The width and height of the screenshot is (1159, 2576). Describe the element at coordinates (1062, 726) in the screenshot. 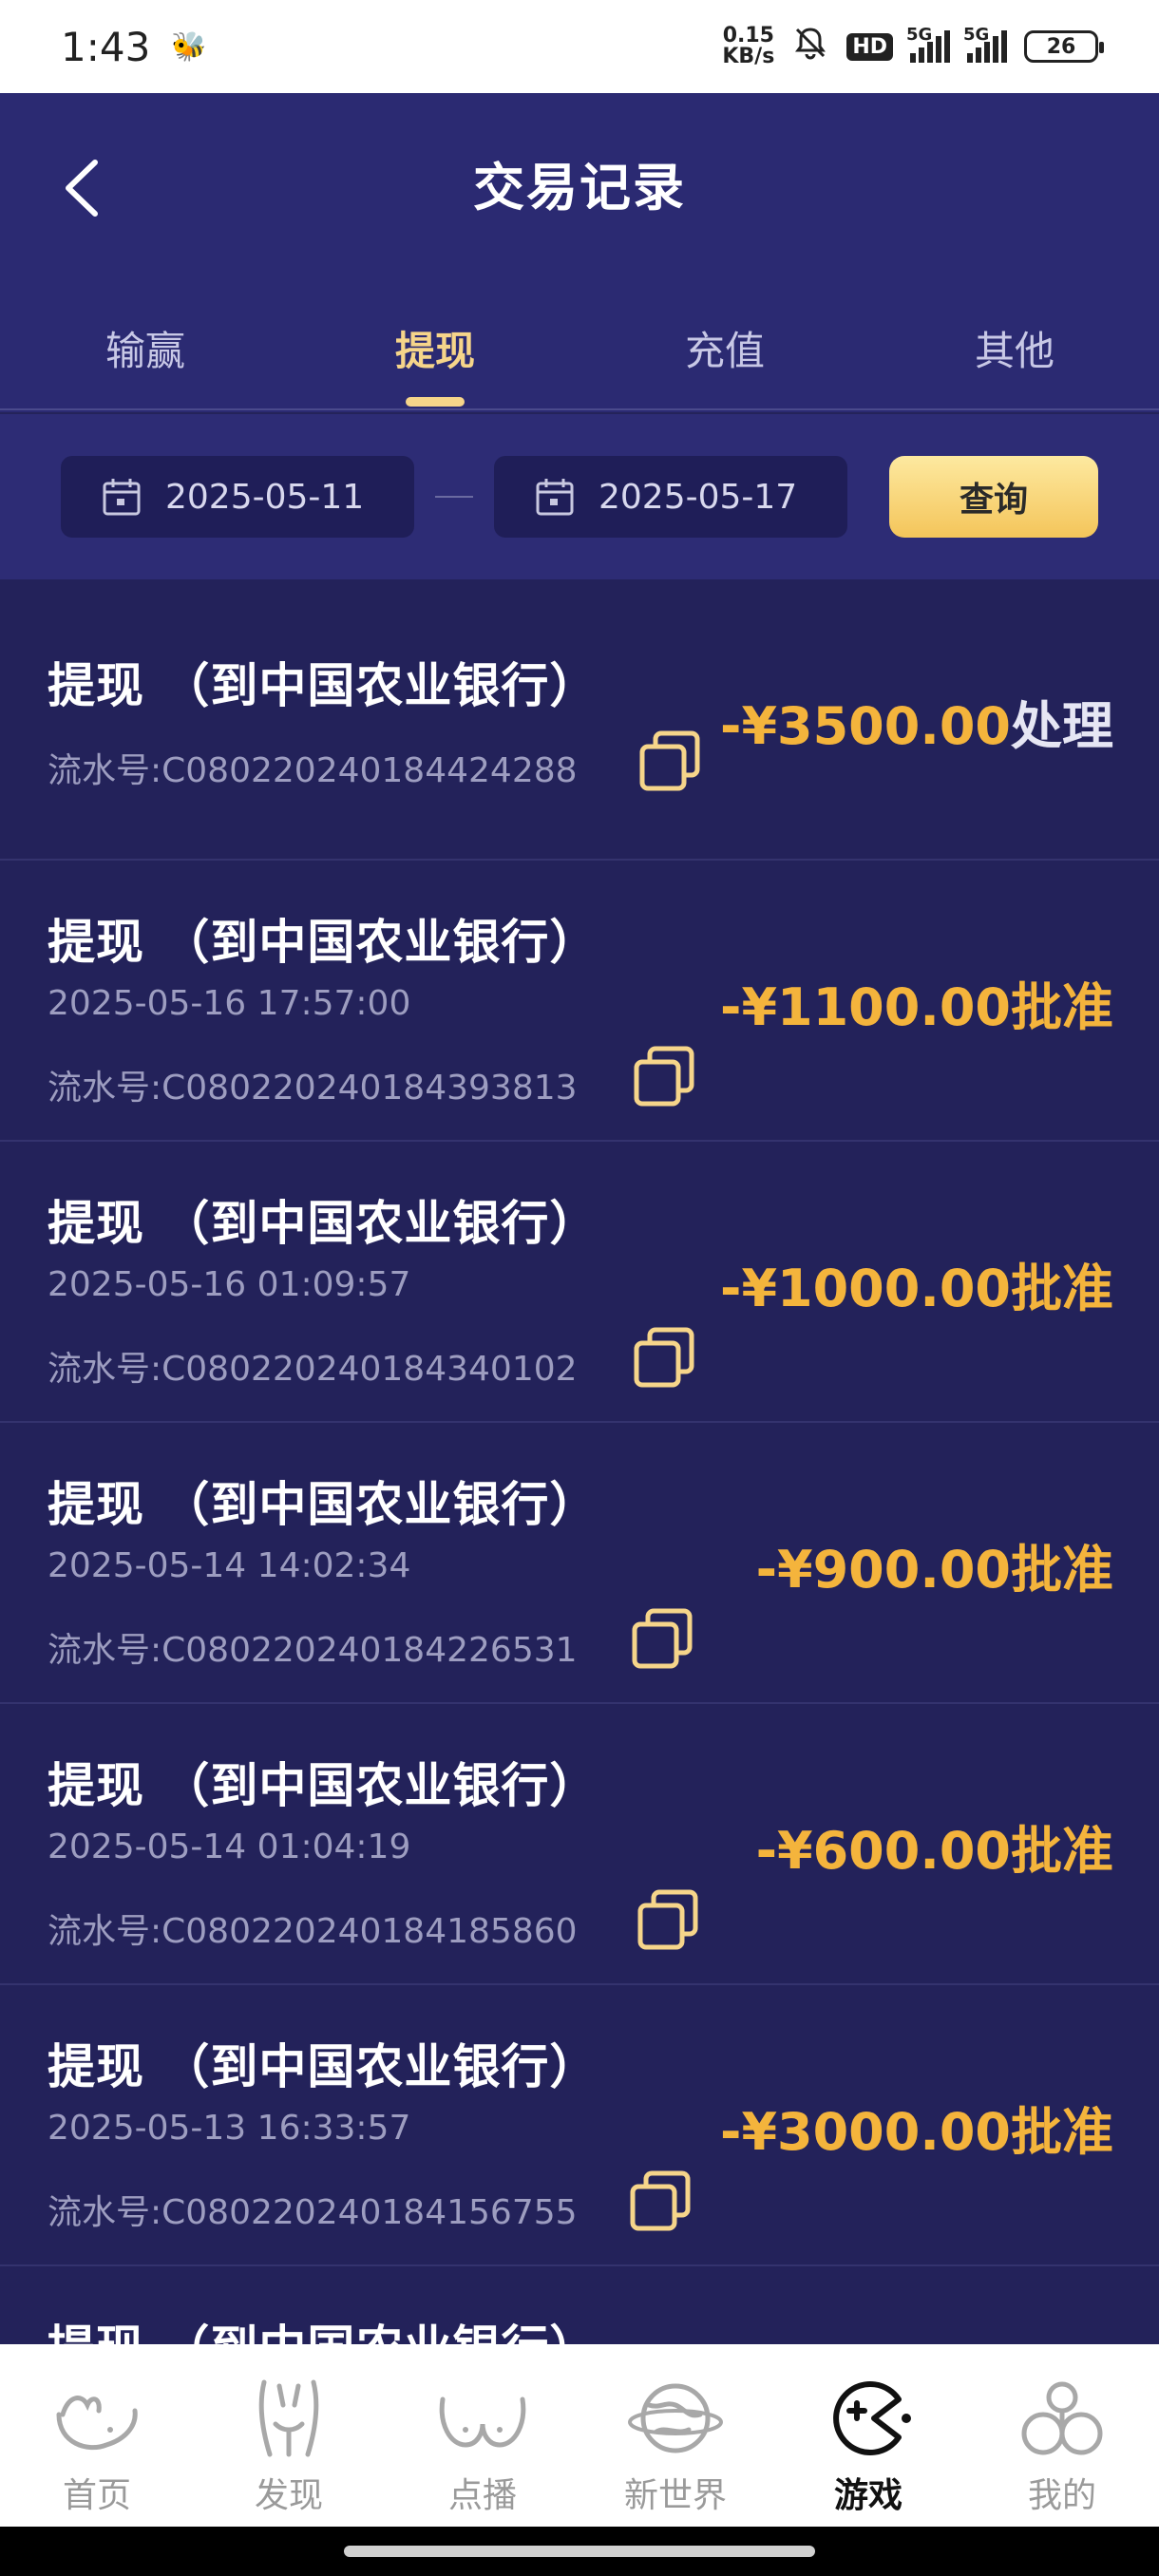

I see `transaction-status: 处理` at that location.